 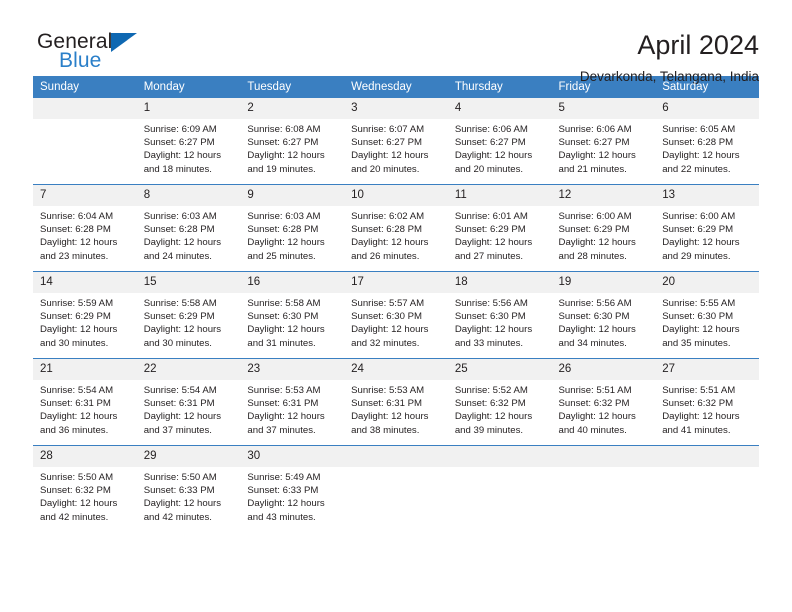 What do you see at coordinates (696, 169) in the screenshot?
I see `daylight-text-line2: and 22 minutes.` at bounding box center [696, 169].